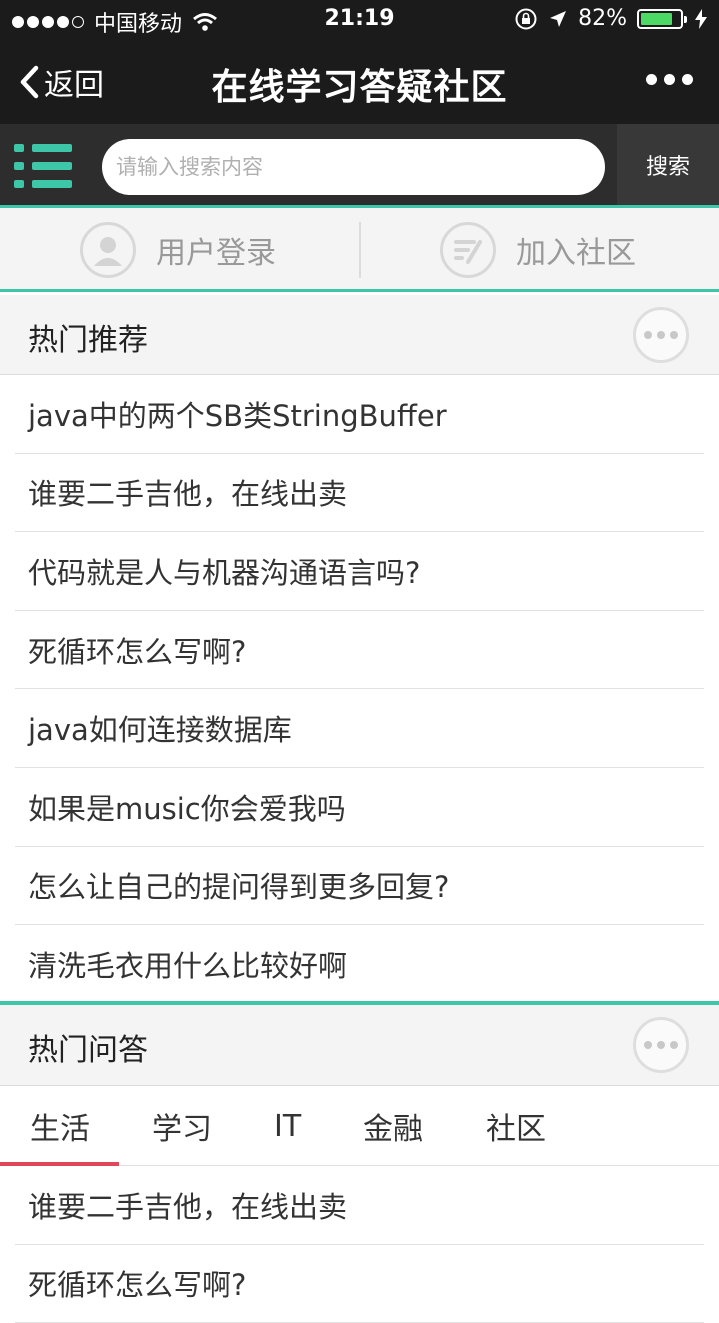  I want to click on user-avatar-icon, so click(108, 250).